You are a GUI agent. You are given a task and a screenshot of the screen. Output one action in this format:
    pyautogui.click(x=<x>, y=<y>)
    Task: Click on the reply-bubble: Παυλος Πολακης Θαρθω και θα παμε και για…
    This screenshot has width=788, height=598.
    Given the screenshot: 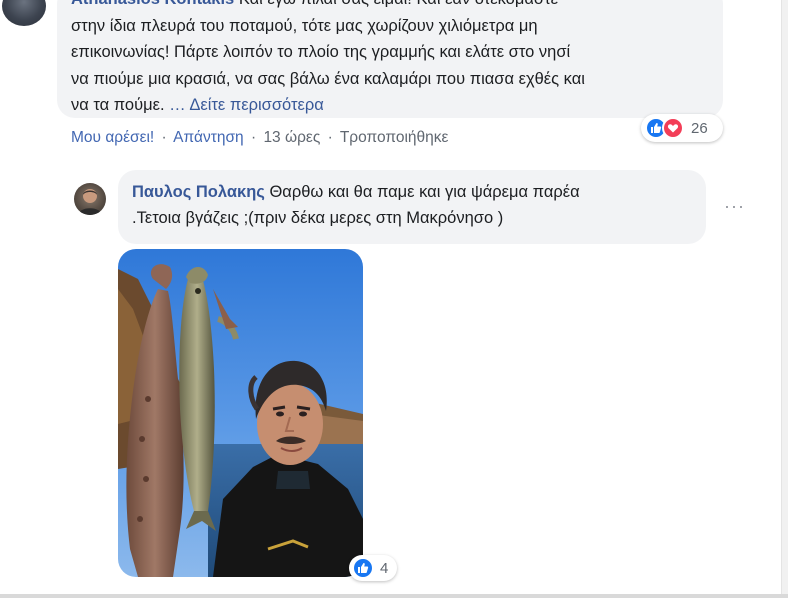 What is the action you would take?
    pyautogui.click(x=412, y=207)
    